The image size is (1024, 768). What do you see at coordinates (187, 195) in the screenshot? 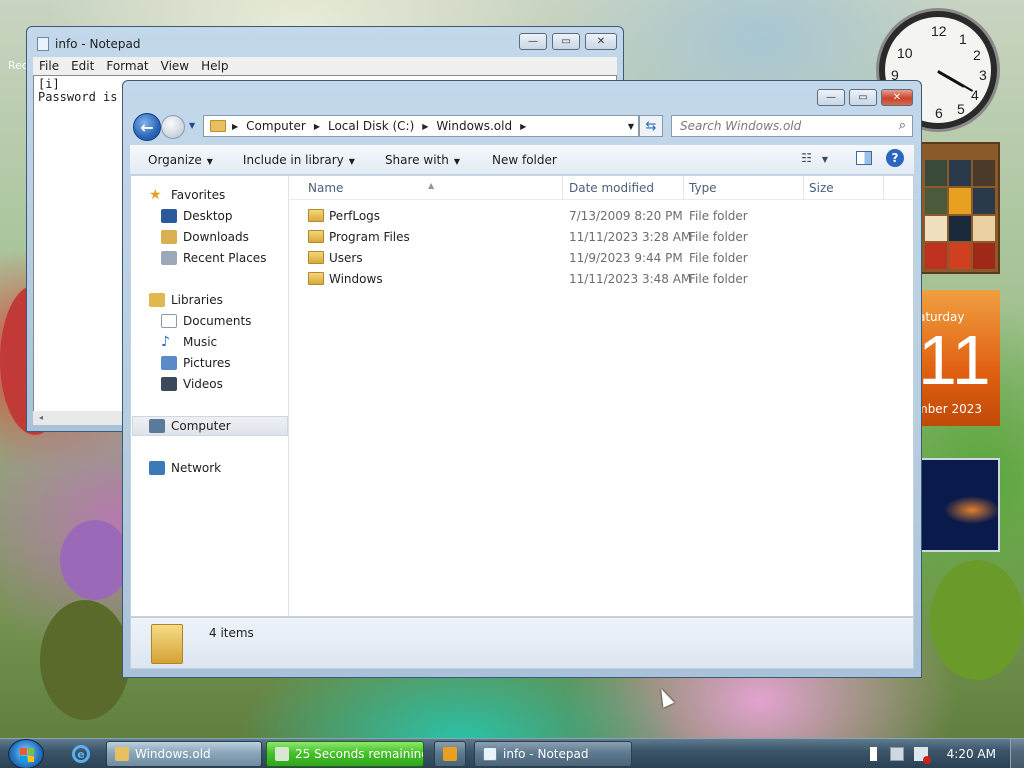
I see `nav-favorites: ★ Favorites` at bounding box center [187, 195].